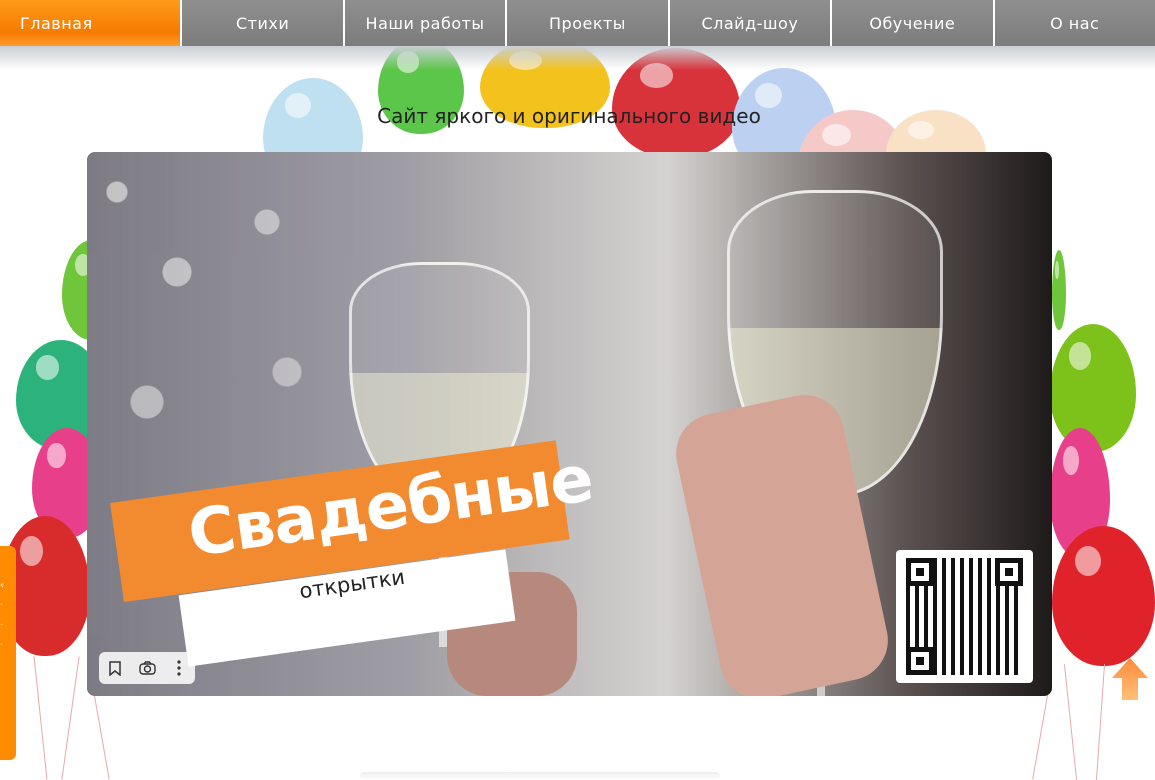 The width and height of the screenshot is (1155, 780). I want to click on nav-item-projects: Проекты, so click(588, 23).